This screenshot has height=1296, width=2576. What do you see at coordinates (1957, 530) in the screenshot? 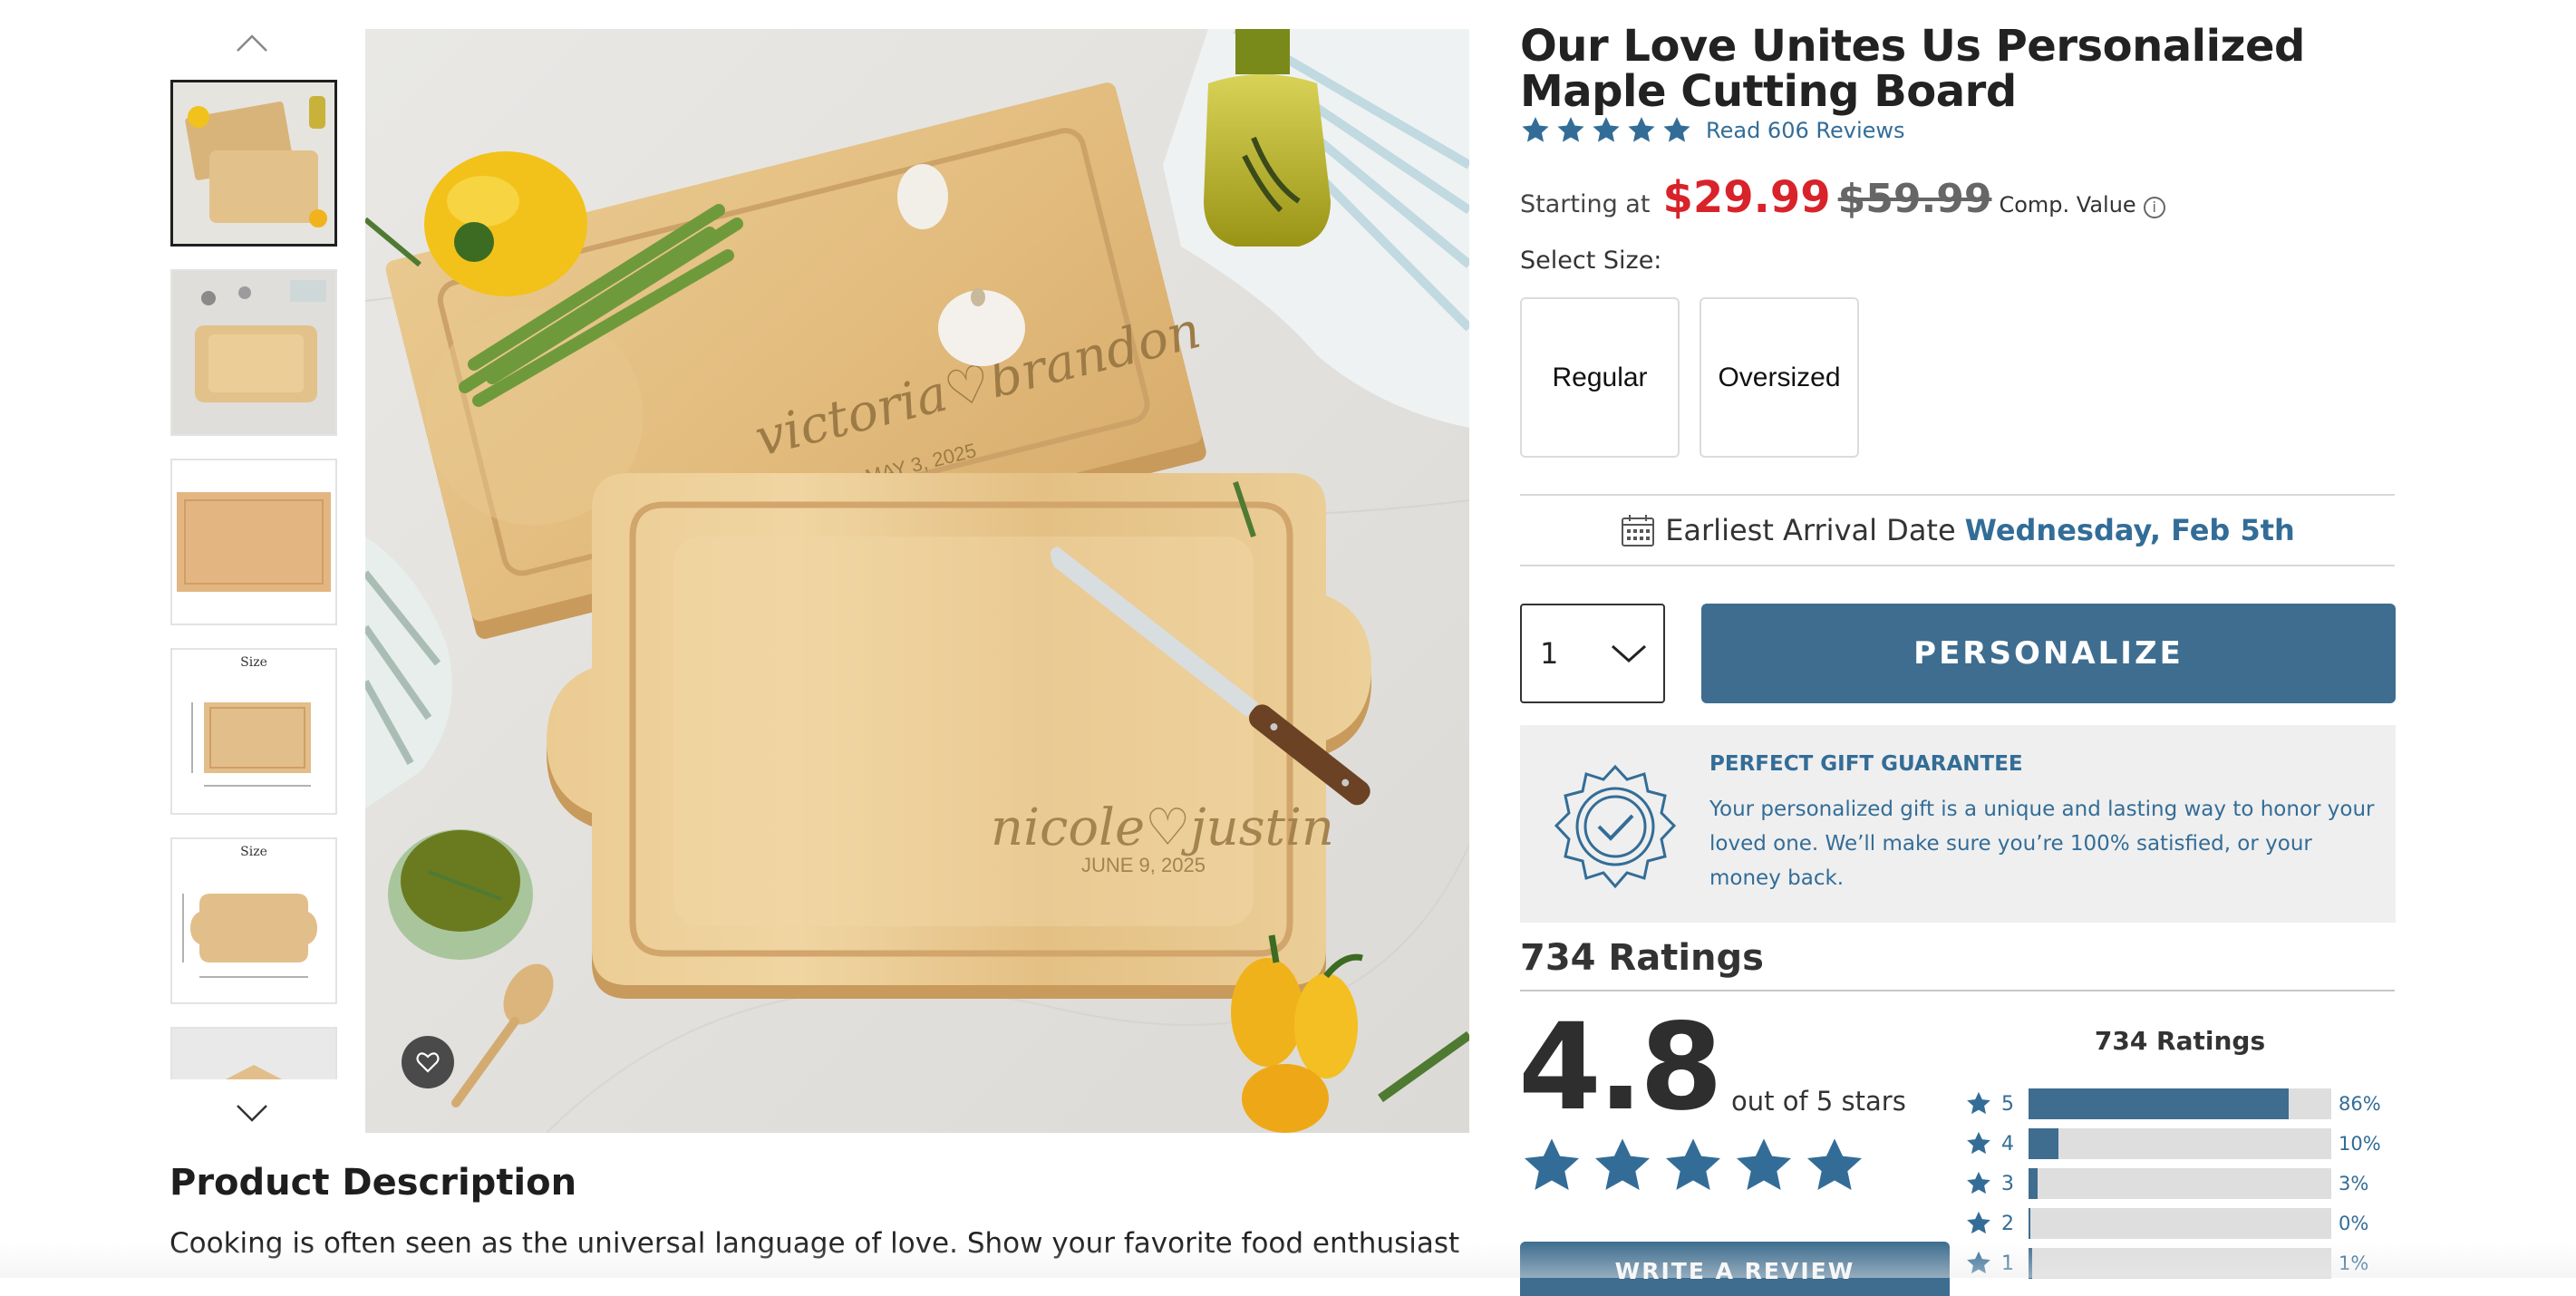
I see `earliest-arrival: Earliest Arrival Date Wednesday, Feb 5th` at bounding box center [1957, 530].